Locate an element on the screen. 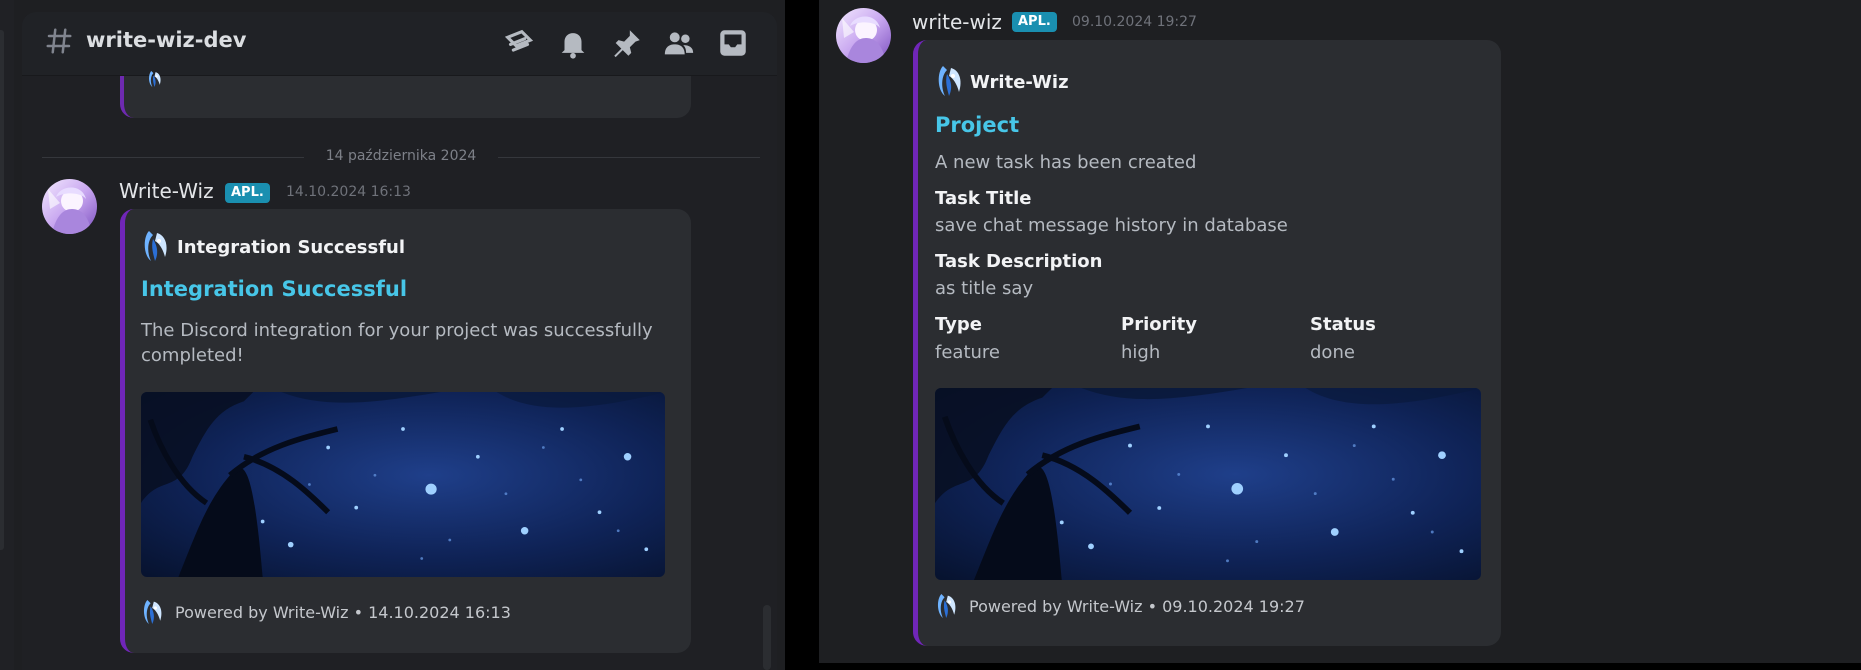  pin-icon is located at coordinates (627, 43).